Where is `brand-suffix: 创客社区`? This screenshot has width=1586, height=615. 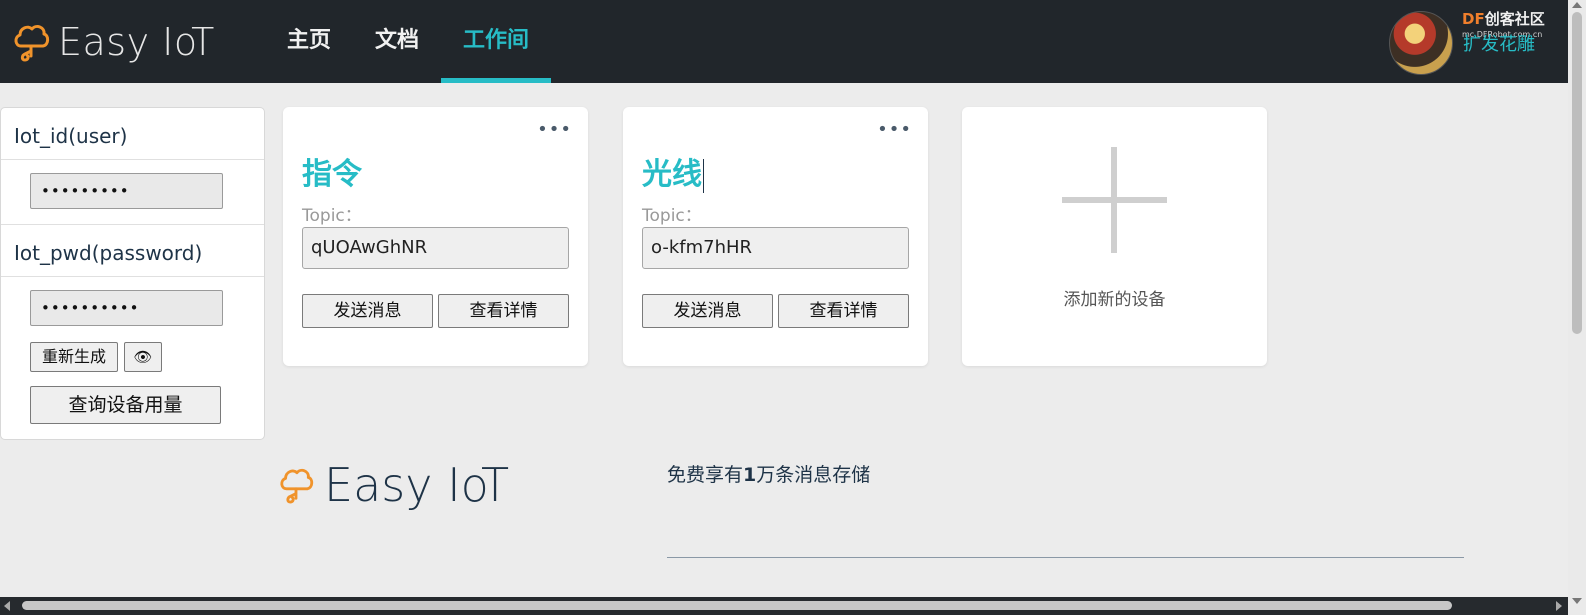 brand-suffix: 创客社区 is located at coordinates (1514, 19).